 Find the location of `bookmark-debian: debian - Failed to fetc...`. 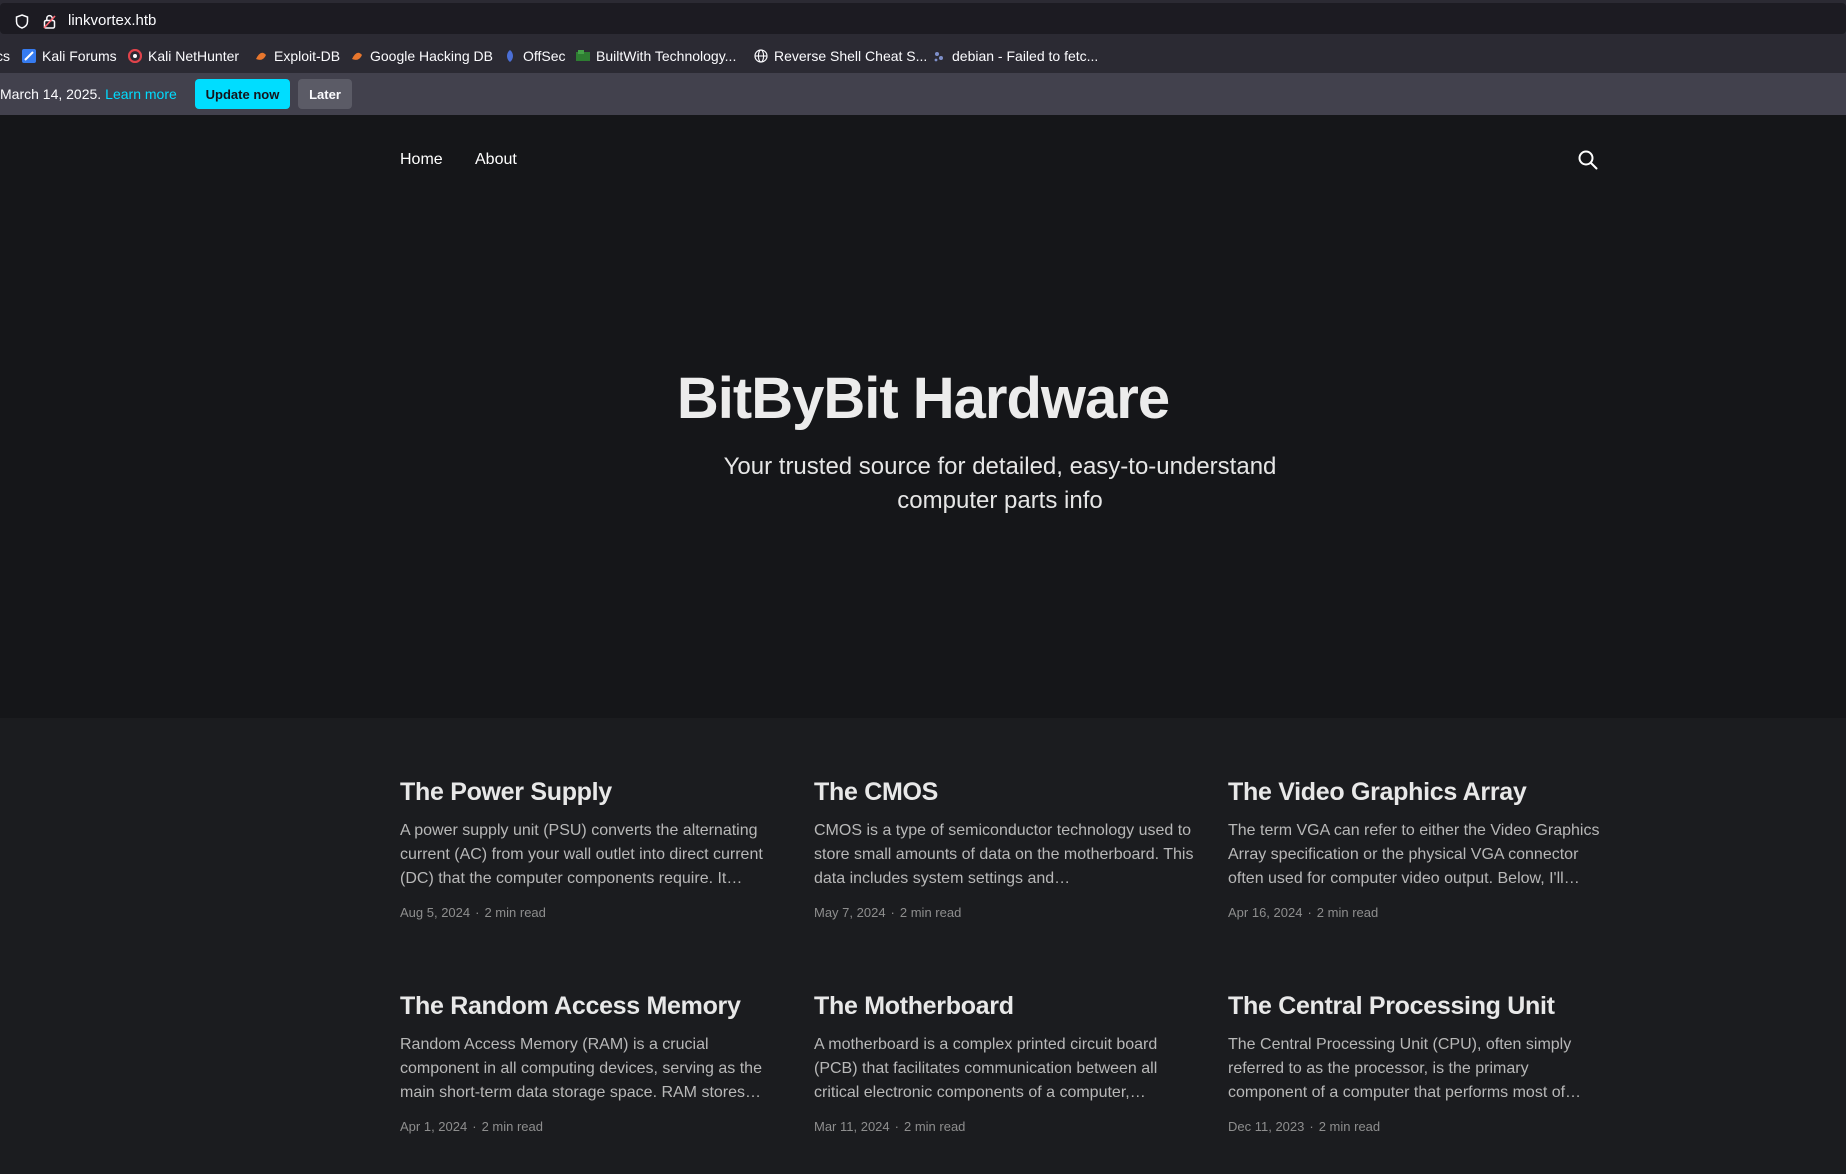

bookmark-debian: debian - Failed to fetc... is located at coordinates (1015, 56).